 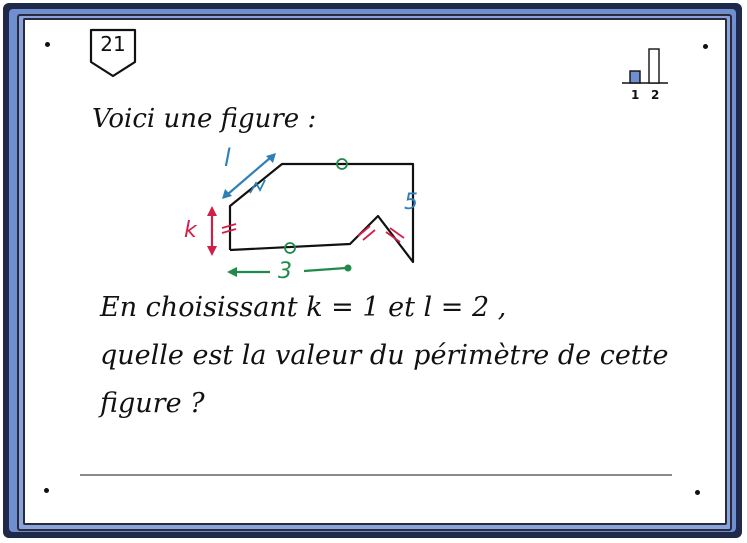 What do you see at coordinates (635, 95) in the screenshot?
I see `difficulty-label-1: 1` at bounding box center [635, 95].